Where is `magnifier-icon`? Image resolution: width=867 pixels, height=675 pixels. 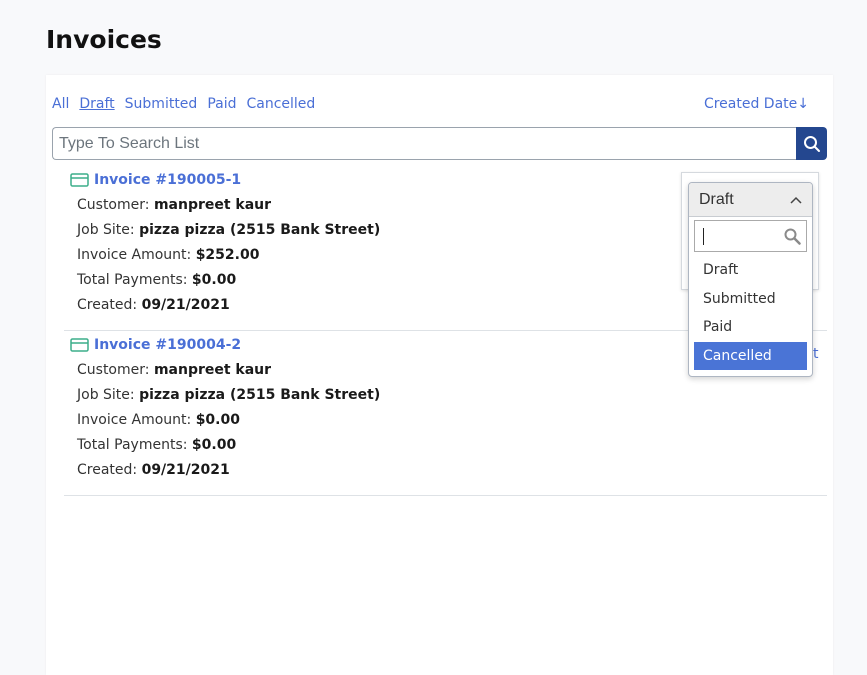 magnifier-icon is located at coordinates (792, 236).